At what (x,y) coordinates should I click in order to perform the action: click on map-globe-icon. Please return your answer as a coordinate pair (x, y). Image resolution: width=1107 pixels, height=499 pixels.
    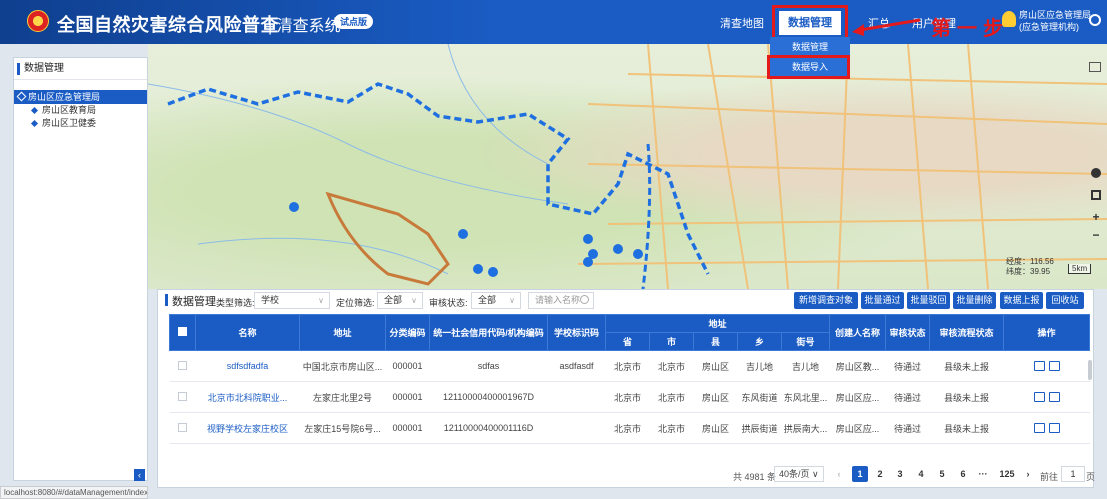
    Looking at the image, I should click on (1096, 173).